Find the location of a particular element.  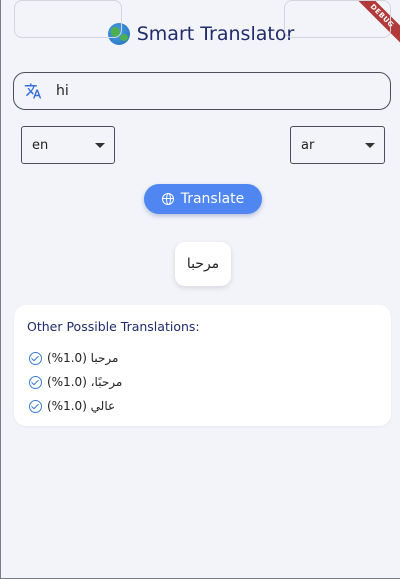

target-language-dropdown: ar is located at coordinates (337, 145).